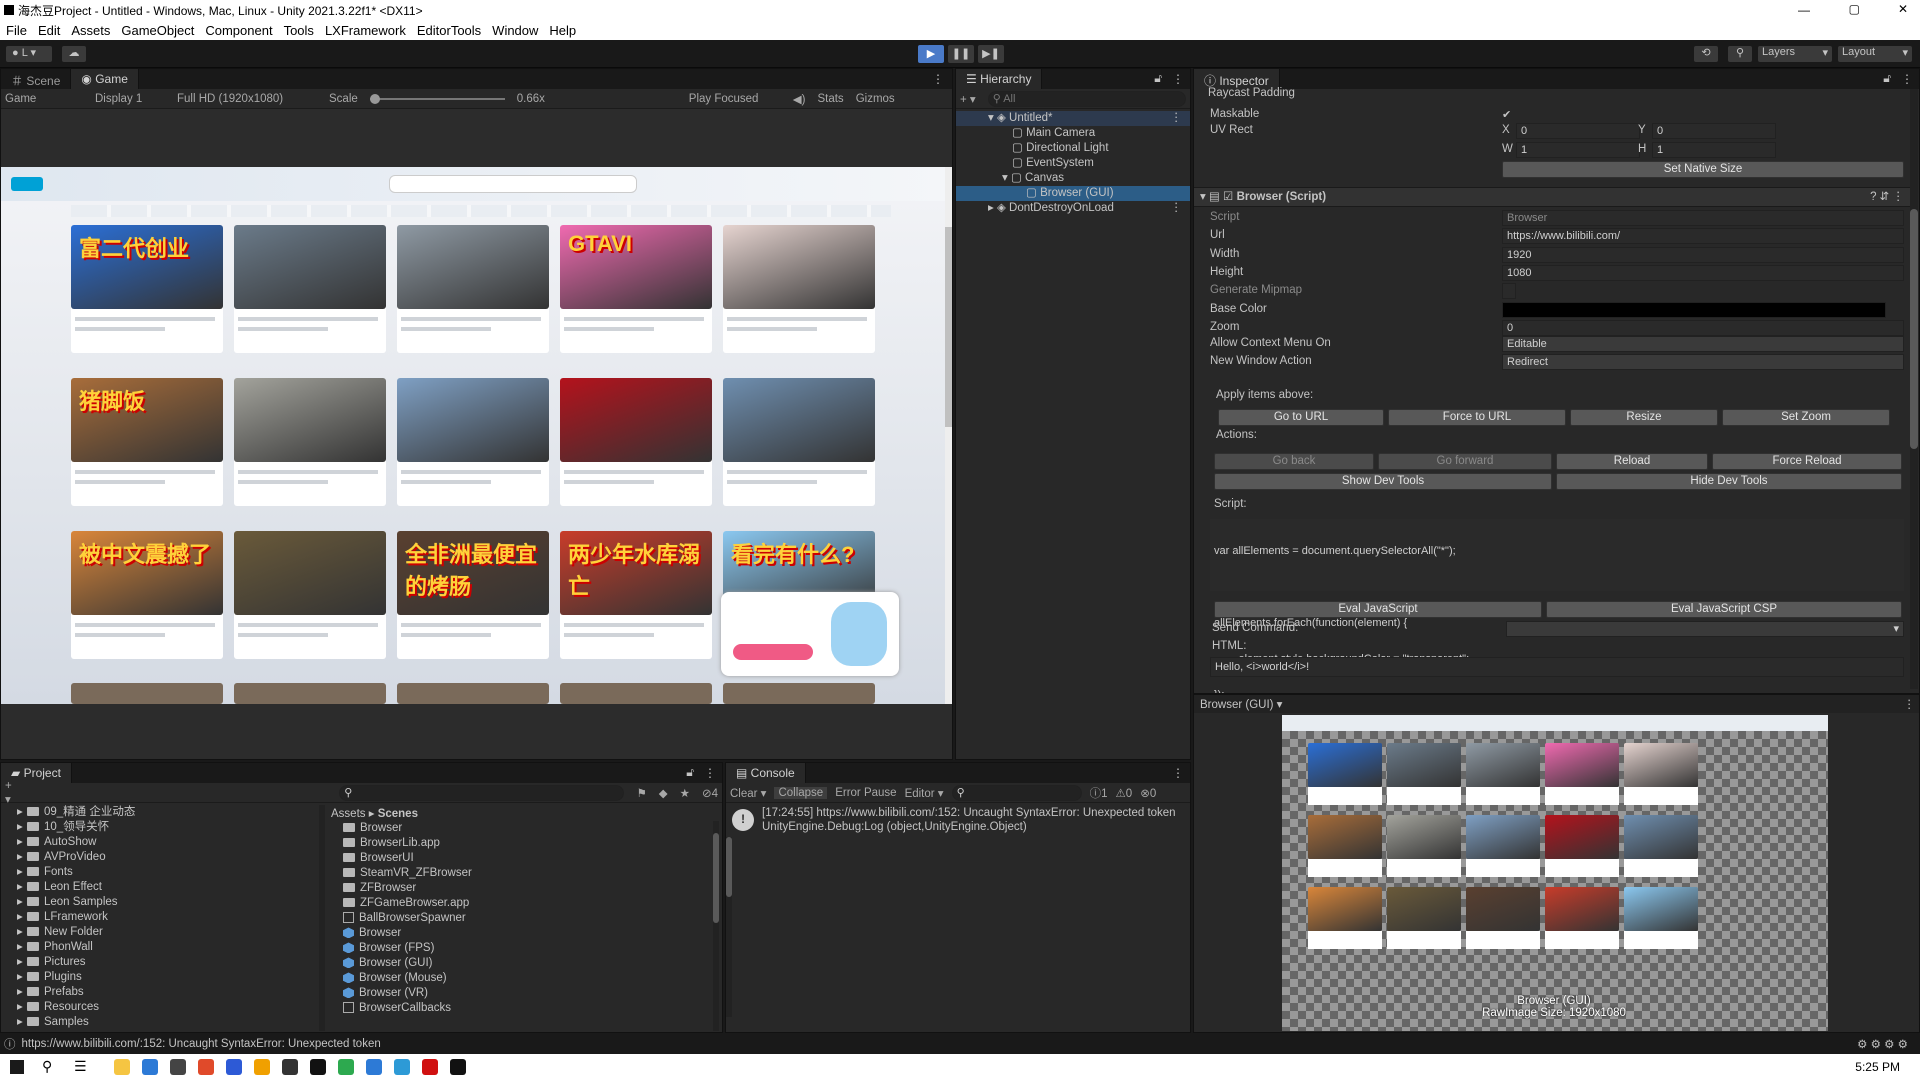 The image size is (1920, 1080). Describe the element at coordinates (1714, 131) in the screenshot. I see `uv-y-field: 0` at that location.